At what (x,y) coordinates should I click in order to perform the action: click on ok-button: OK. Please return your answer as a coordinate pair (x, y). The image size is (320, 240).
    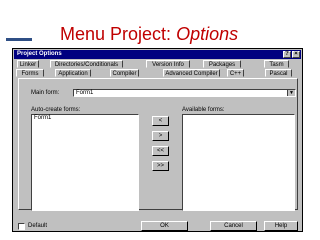
    Looking at the image, I should click on (164, 226).